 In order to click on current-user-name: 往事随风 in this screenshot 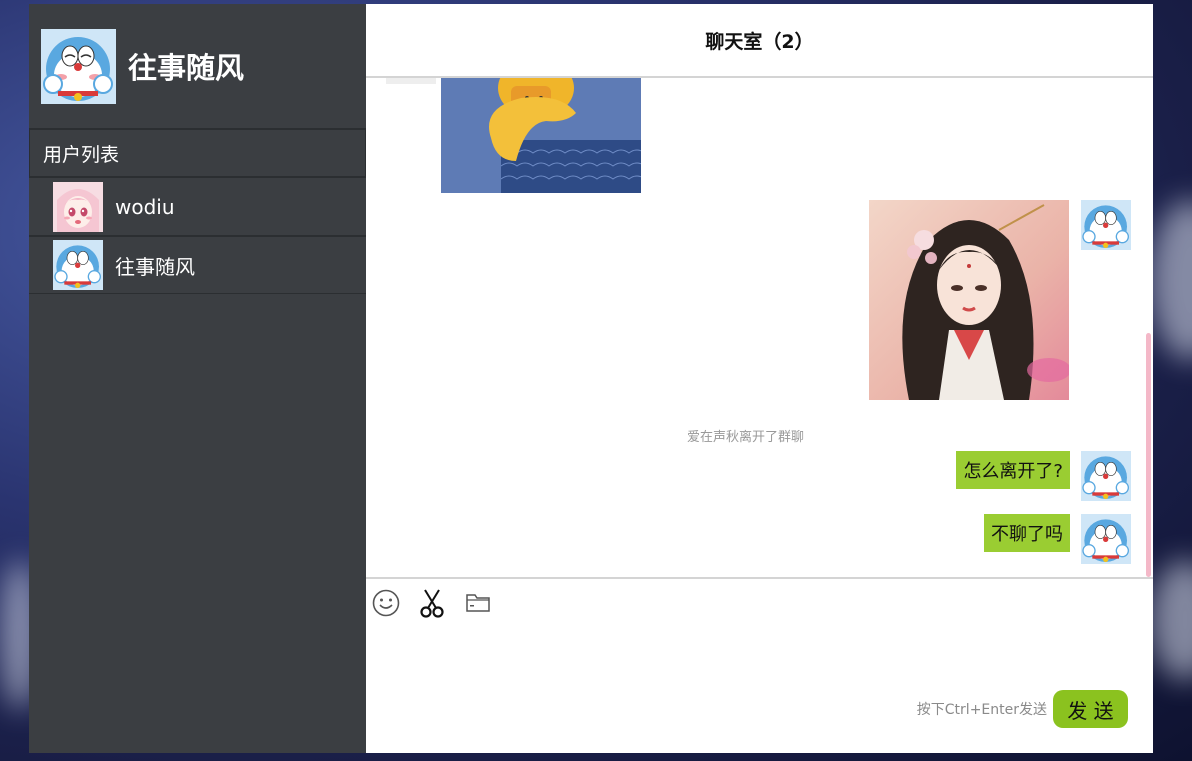, I will do `click(186, 68)`.